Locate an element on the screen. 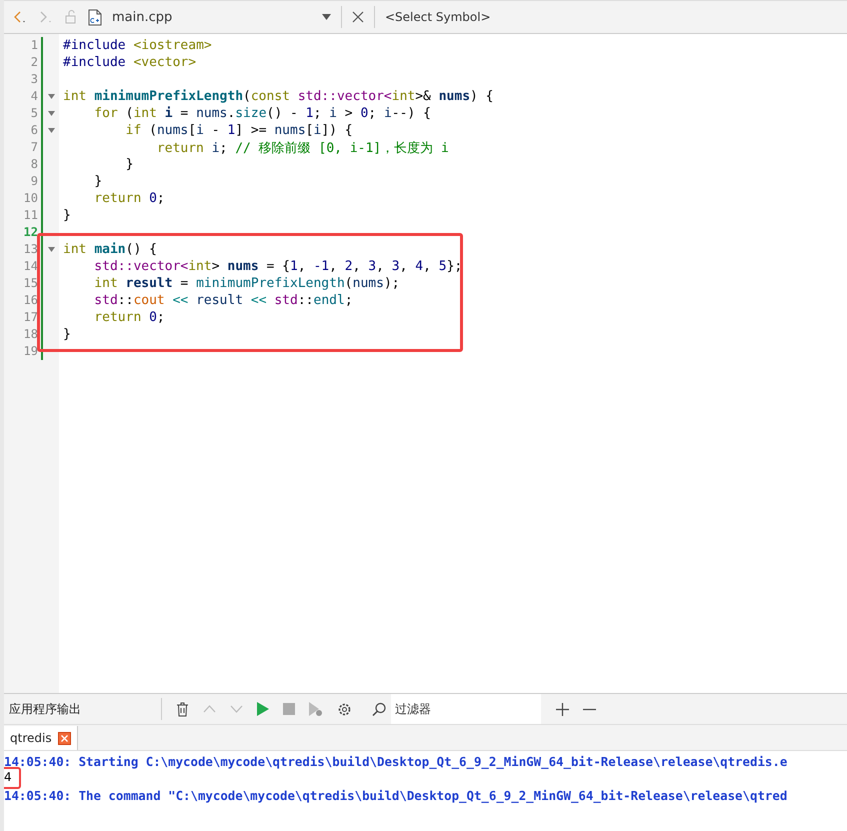  file-dropdown: main.cpp is located at coordinates (212, 17).